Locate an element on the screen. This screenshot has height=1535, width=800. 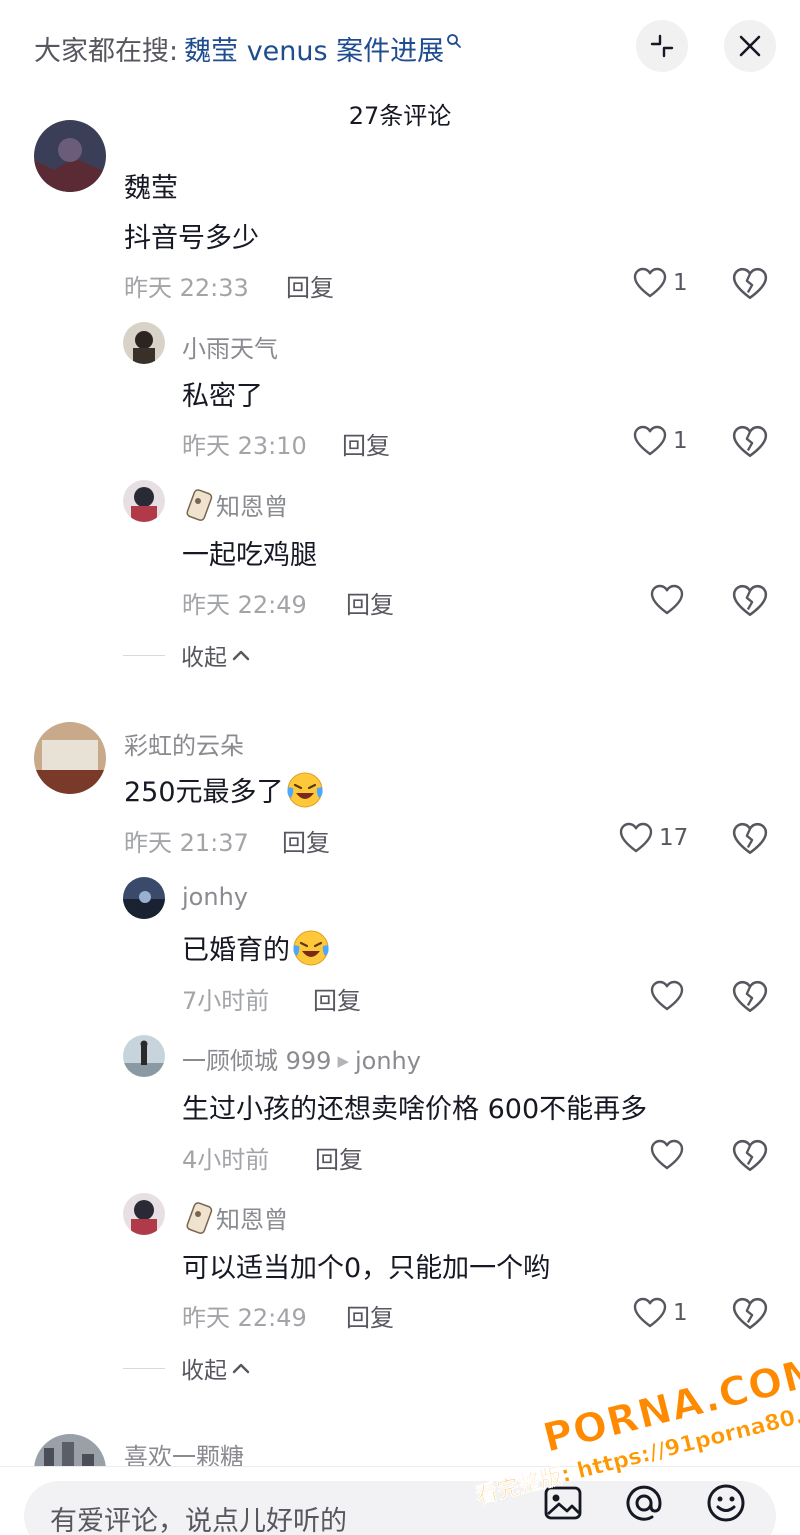
reply-text: 一起吃鸡腿 is located at coordinates (249, 555).